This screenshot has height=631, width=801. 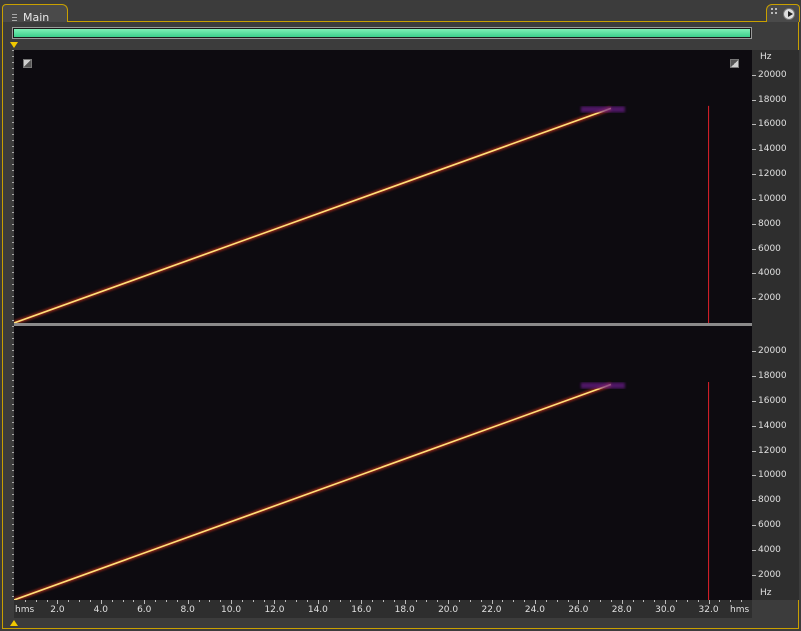 What do you see at coordinates (417, 21) in the screenshot?
I see `tab-bar-line` at bounding box center [417, 21].